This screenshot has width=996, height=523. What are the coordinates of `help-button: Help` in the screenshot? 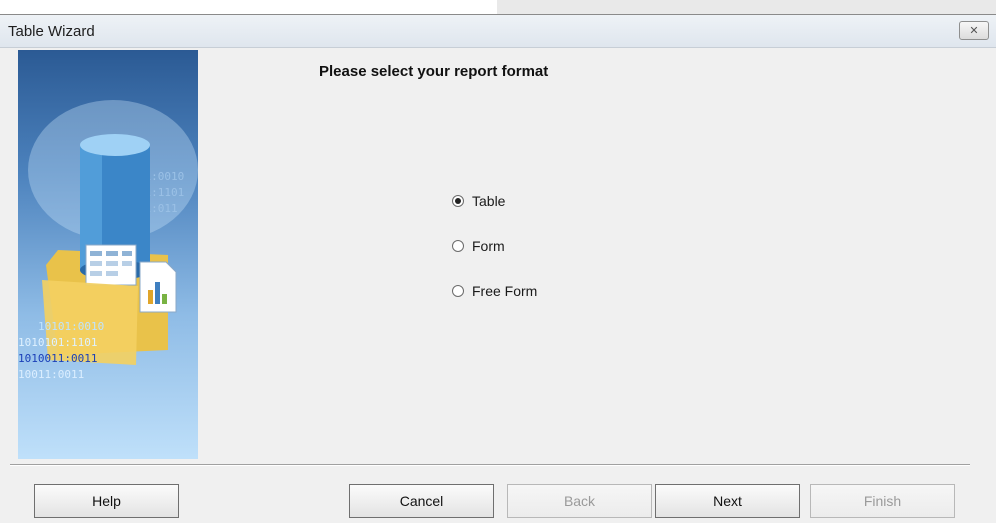 It's located at (106, 501).